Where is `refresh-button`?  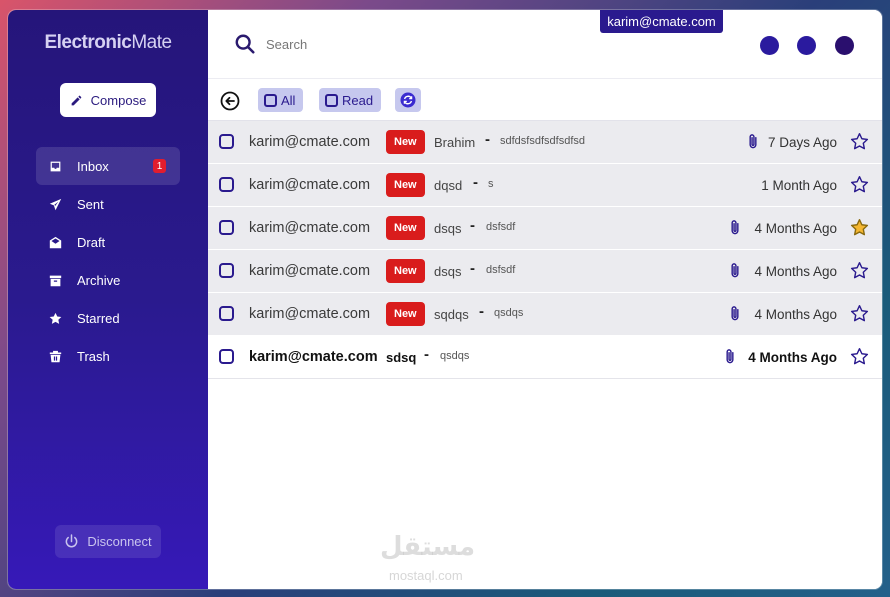 refresh-button is located at coordinates (408, 100).